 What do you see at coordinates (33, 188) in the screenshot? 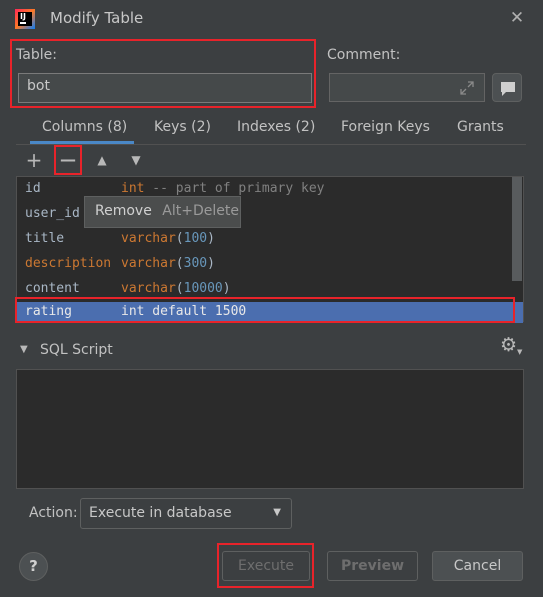
I see `column-name: id` at bounding box center [33, 188].